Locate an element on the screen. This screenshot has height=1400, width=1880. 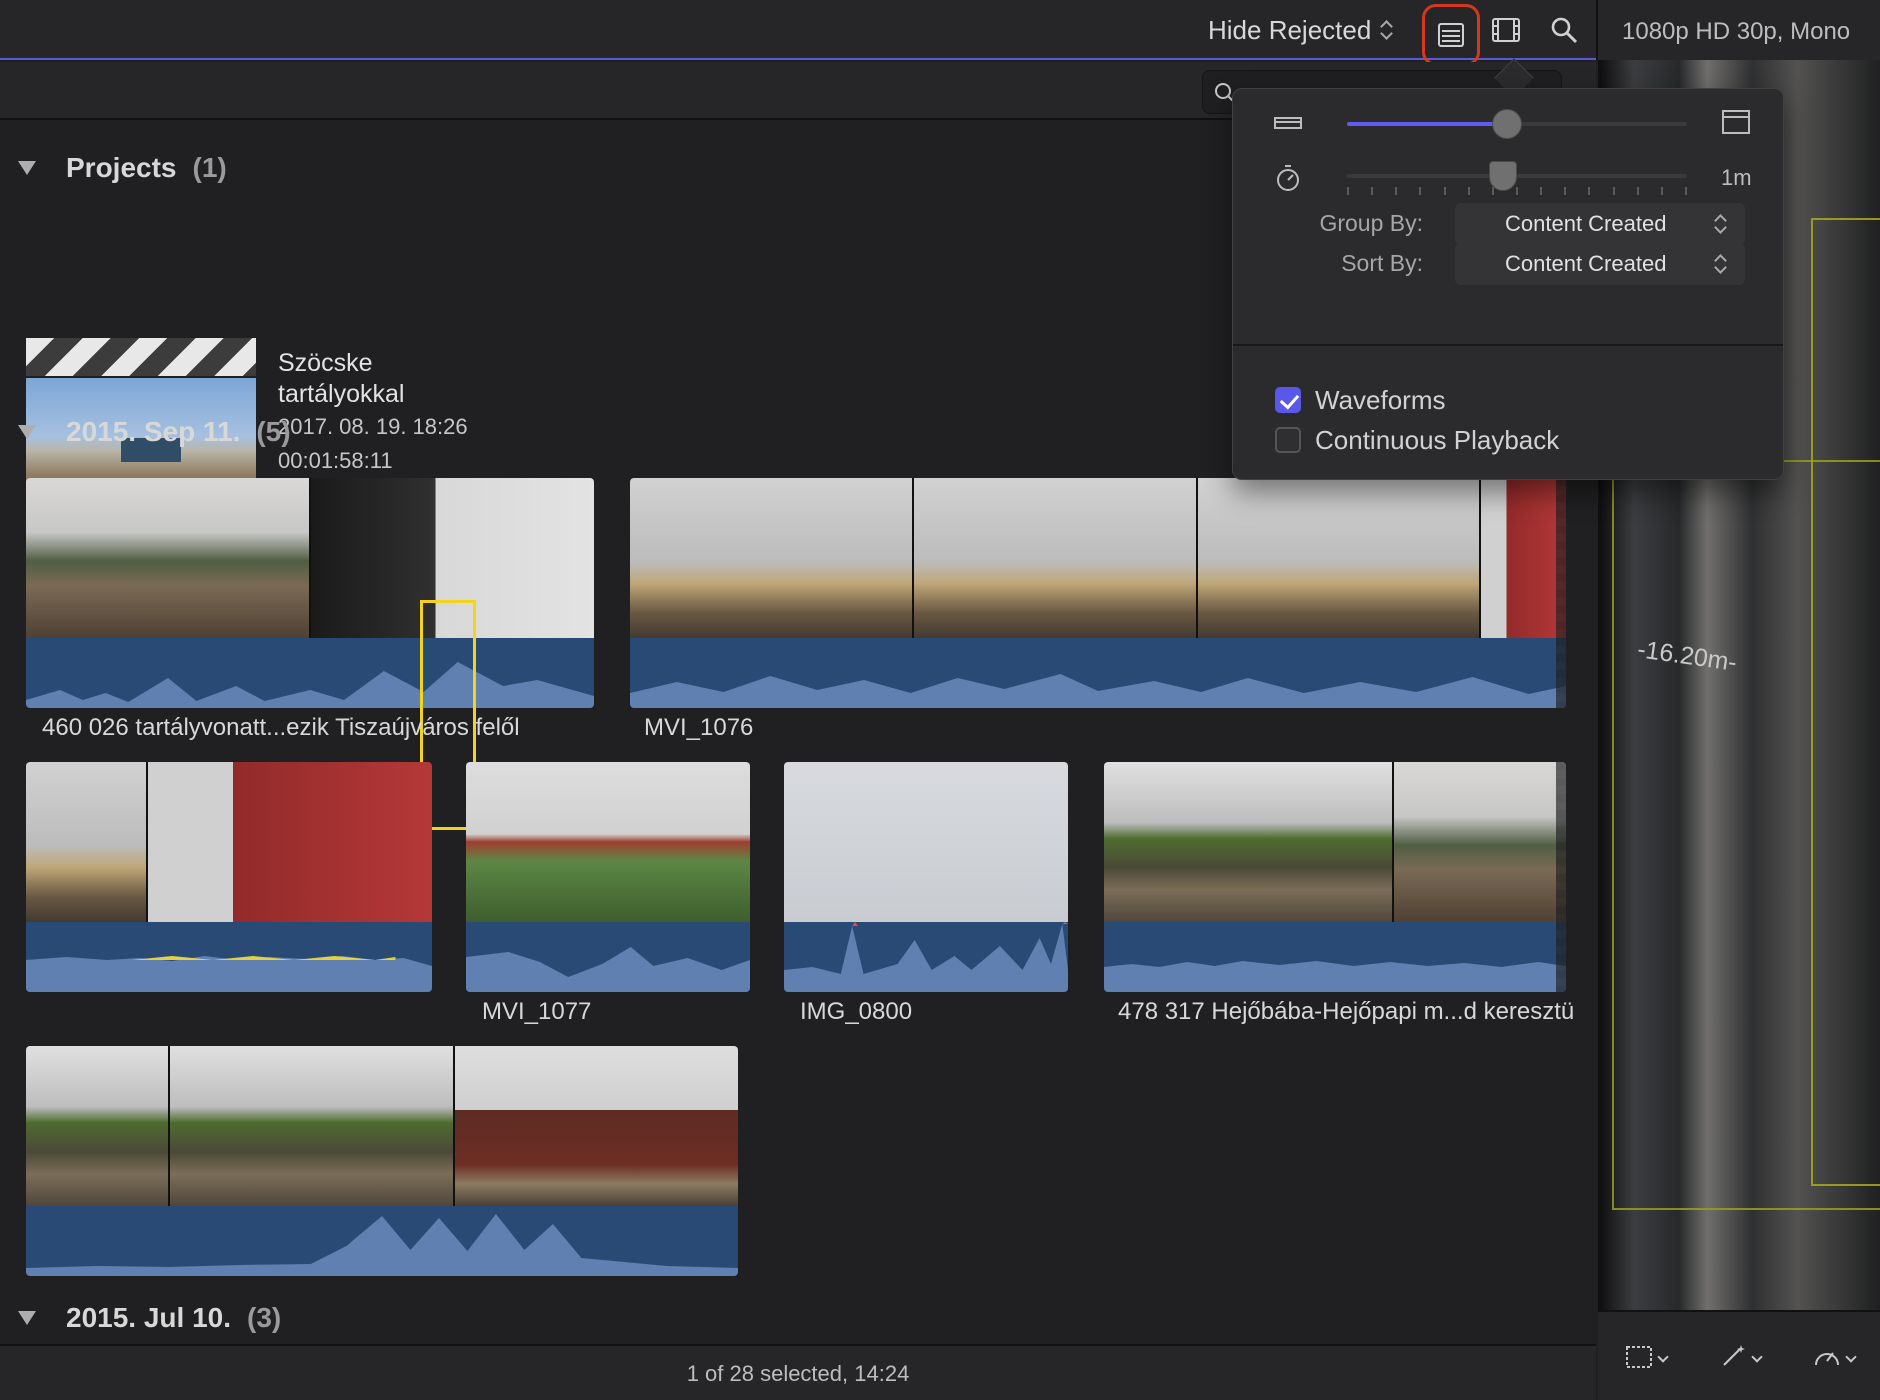
section-count: (1) is located at coordinates (209, 167).